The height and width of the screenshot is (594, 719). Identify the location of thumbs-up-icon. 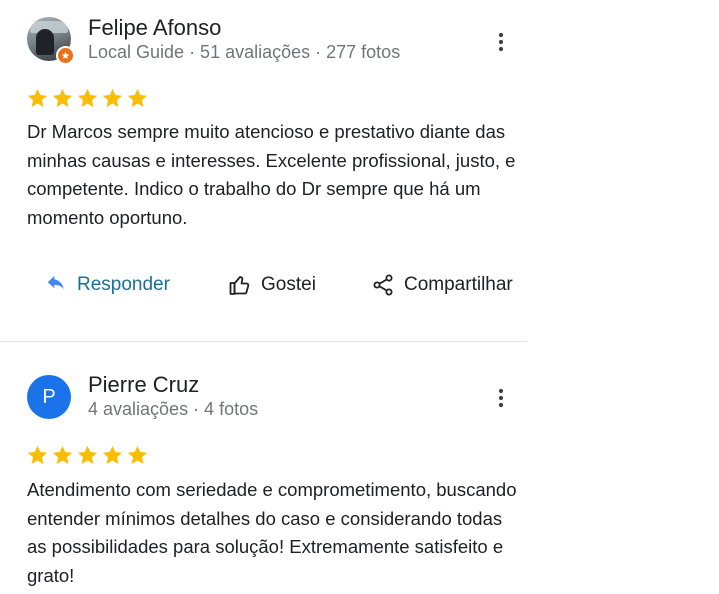
(240, 285).